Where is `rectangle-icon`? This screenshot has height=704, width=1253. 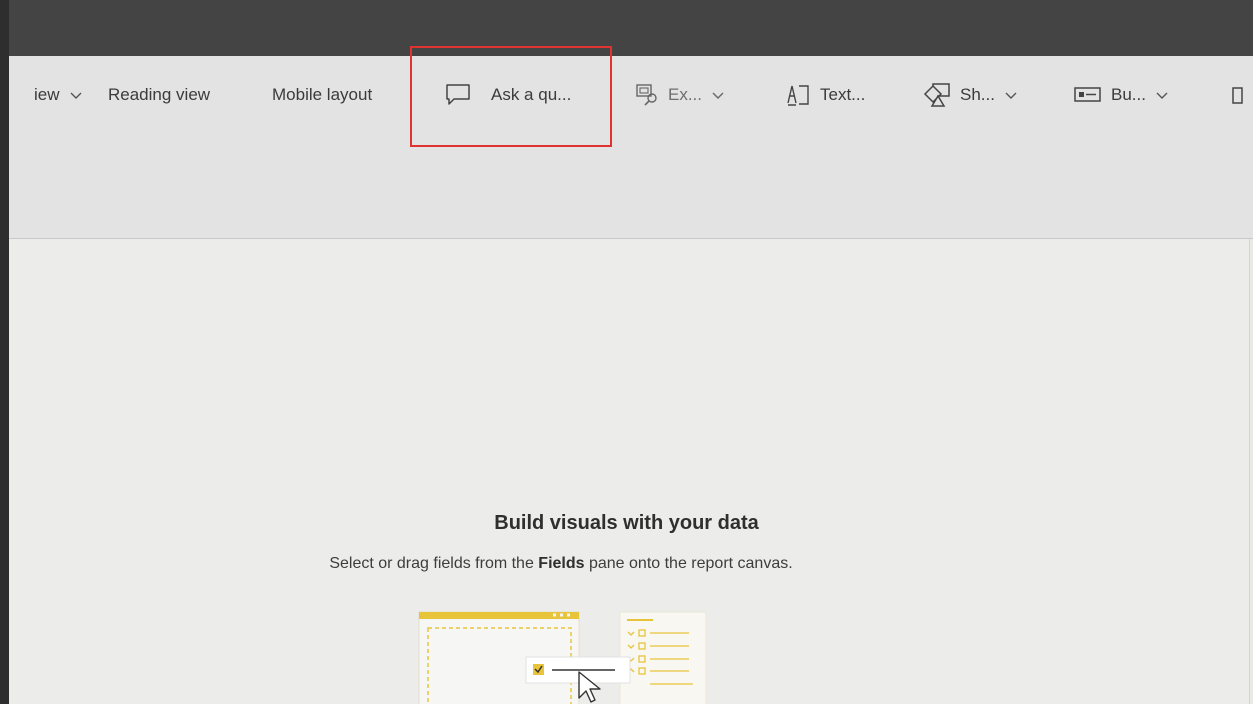
rectangle-icon is located at coordinates (1237, 95).